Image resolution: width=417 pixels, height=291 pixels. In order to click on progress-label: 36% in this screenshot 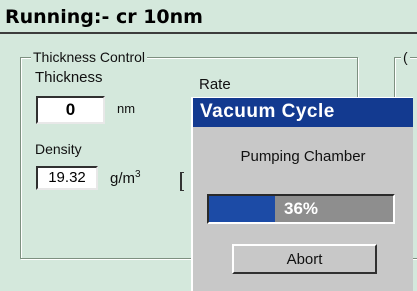, I will do `click(301, 208)`.